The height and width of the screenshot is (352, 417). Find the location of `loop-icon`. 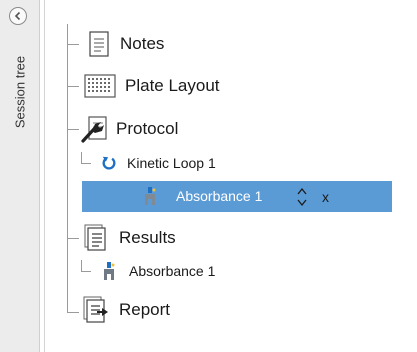

loop-icon is located at coordinates (109, 163).